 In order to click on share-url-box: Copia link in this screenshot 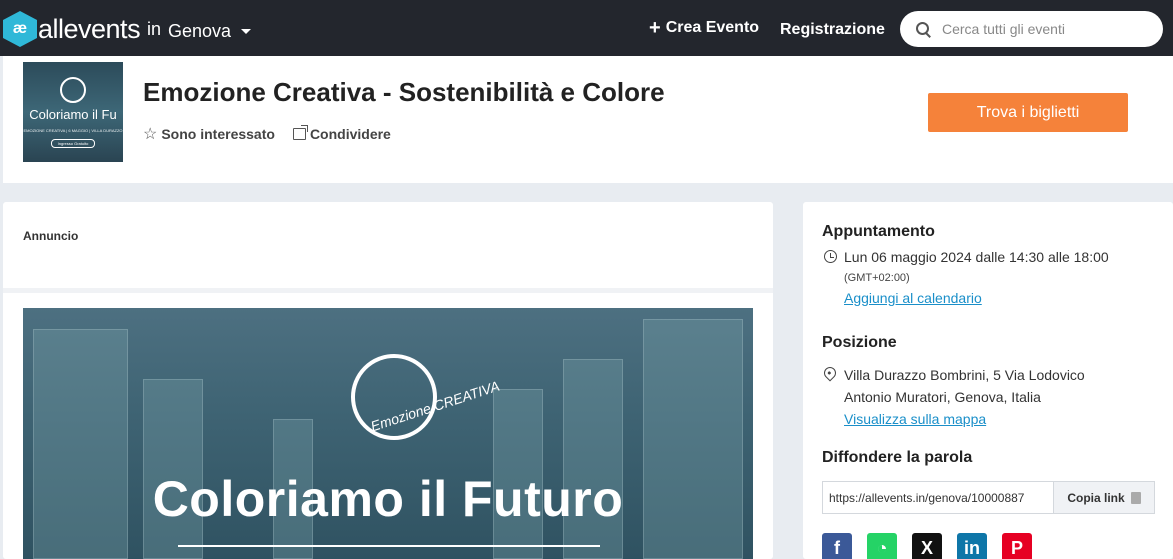, I will do `click(988, 497)`.